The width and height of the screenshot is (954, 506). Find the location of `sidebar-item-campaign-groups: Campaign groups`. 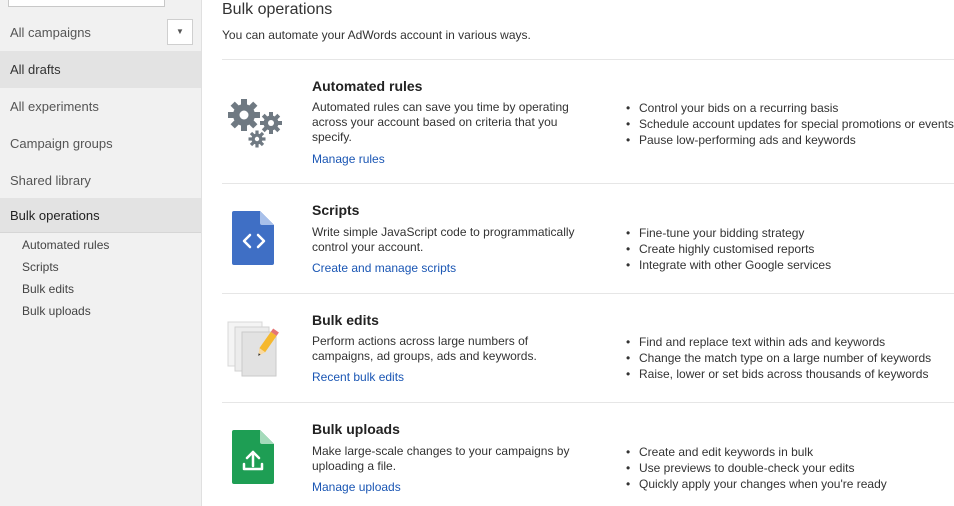

sidebar-item-campaign-groups: Campaign groups is located at coordinates (100, 143).